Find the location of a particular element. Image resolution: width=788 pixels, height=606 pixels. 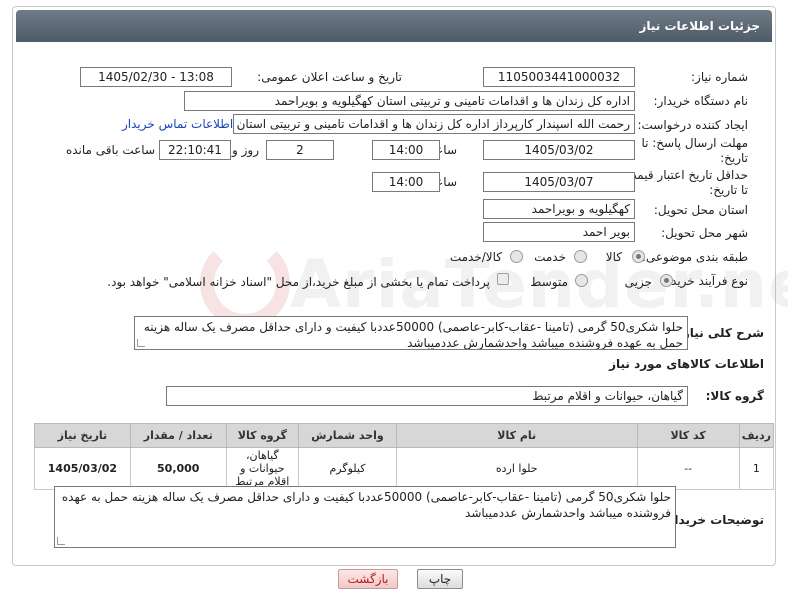

category-option-goods-service: کالا/خدمت is located at coordinates (475, 257).